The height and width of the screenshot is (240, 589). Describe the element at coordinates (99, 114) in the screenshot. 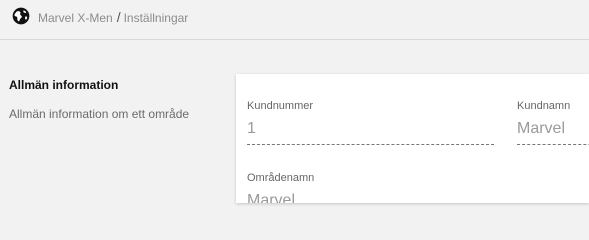

I see `section-description: Allmän information om ett område` at that location.